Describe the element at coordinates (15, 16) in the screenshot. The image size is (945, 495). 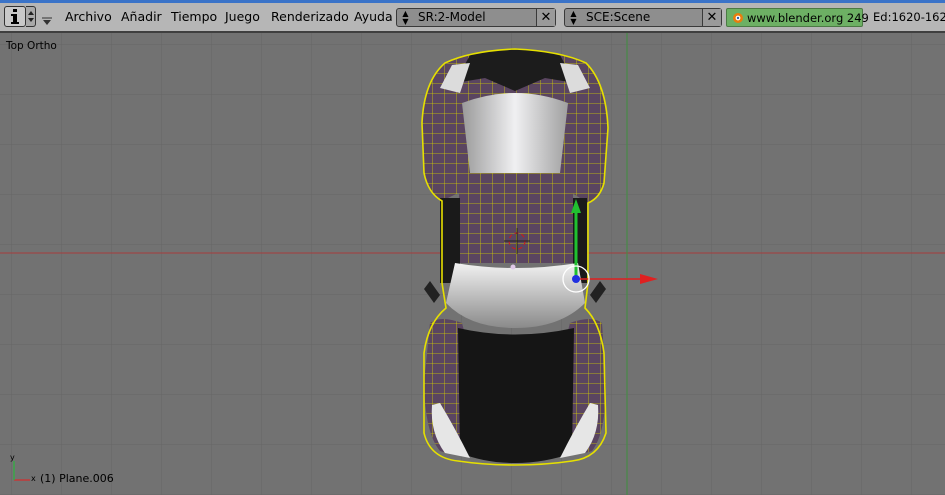
I see `info-icon` at that location.